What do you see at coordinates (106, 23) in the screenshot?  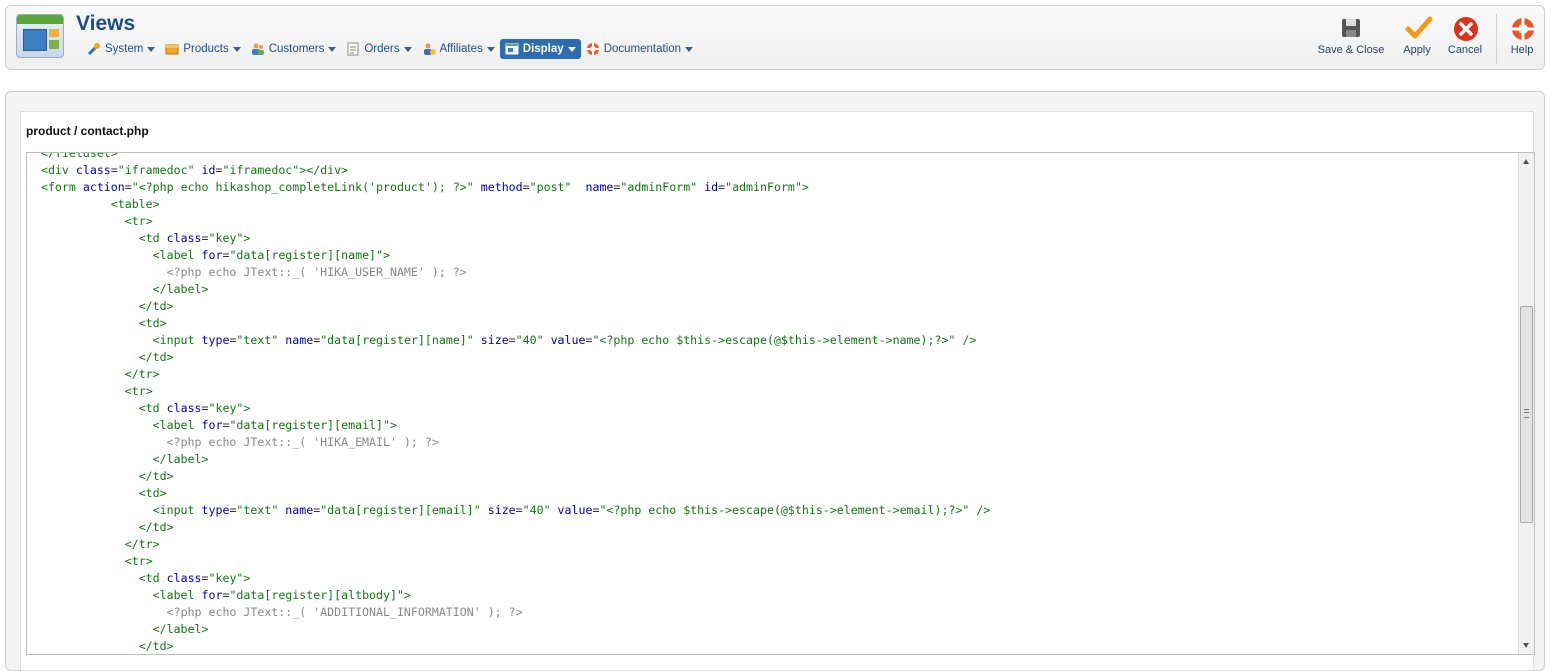 I see `page-title: Views` at bounding box center [106, 23].